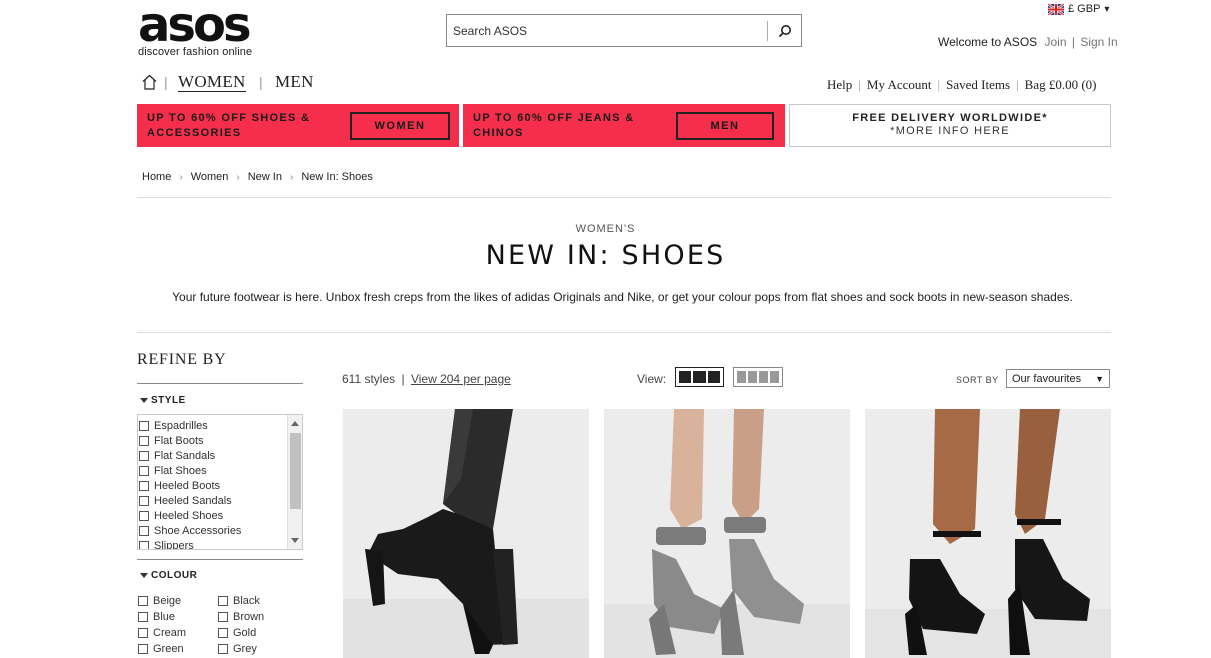 The width and height of the screenshot is (1211, 658). What do you see at coordinates (201, 29) in the screenshot?
I see `asos-logo: asos discover fashion online` at bounding box center [201, 29].